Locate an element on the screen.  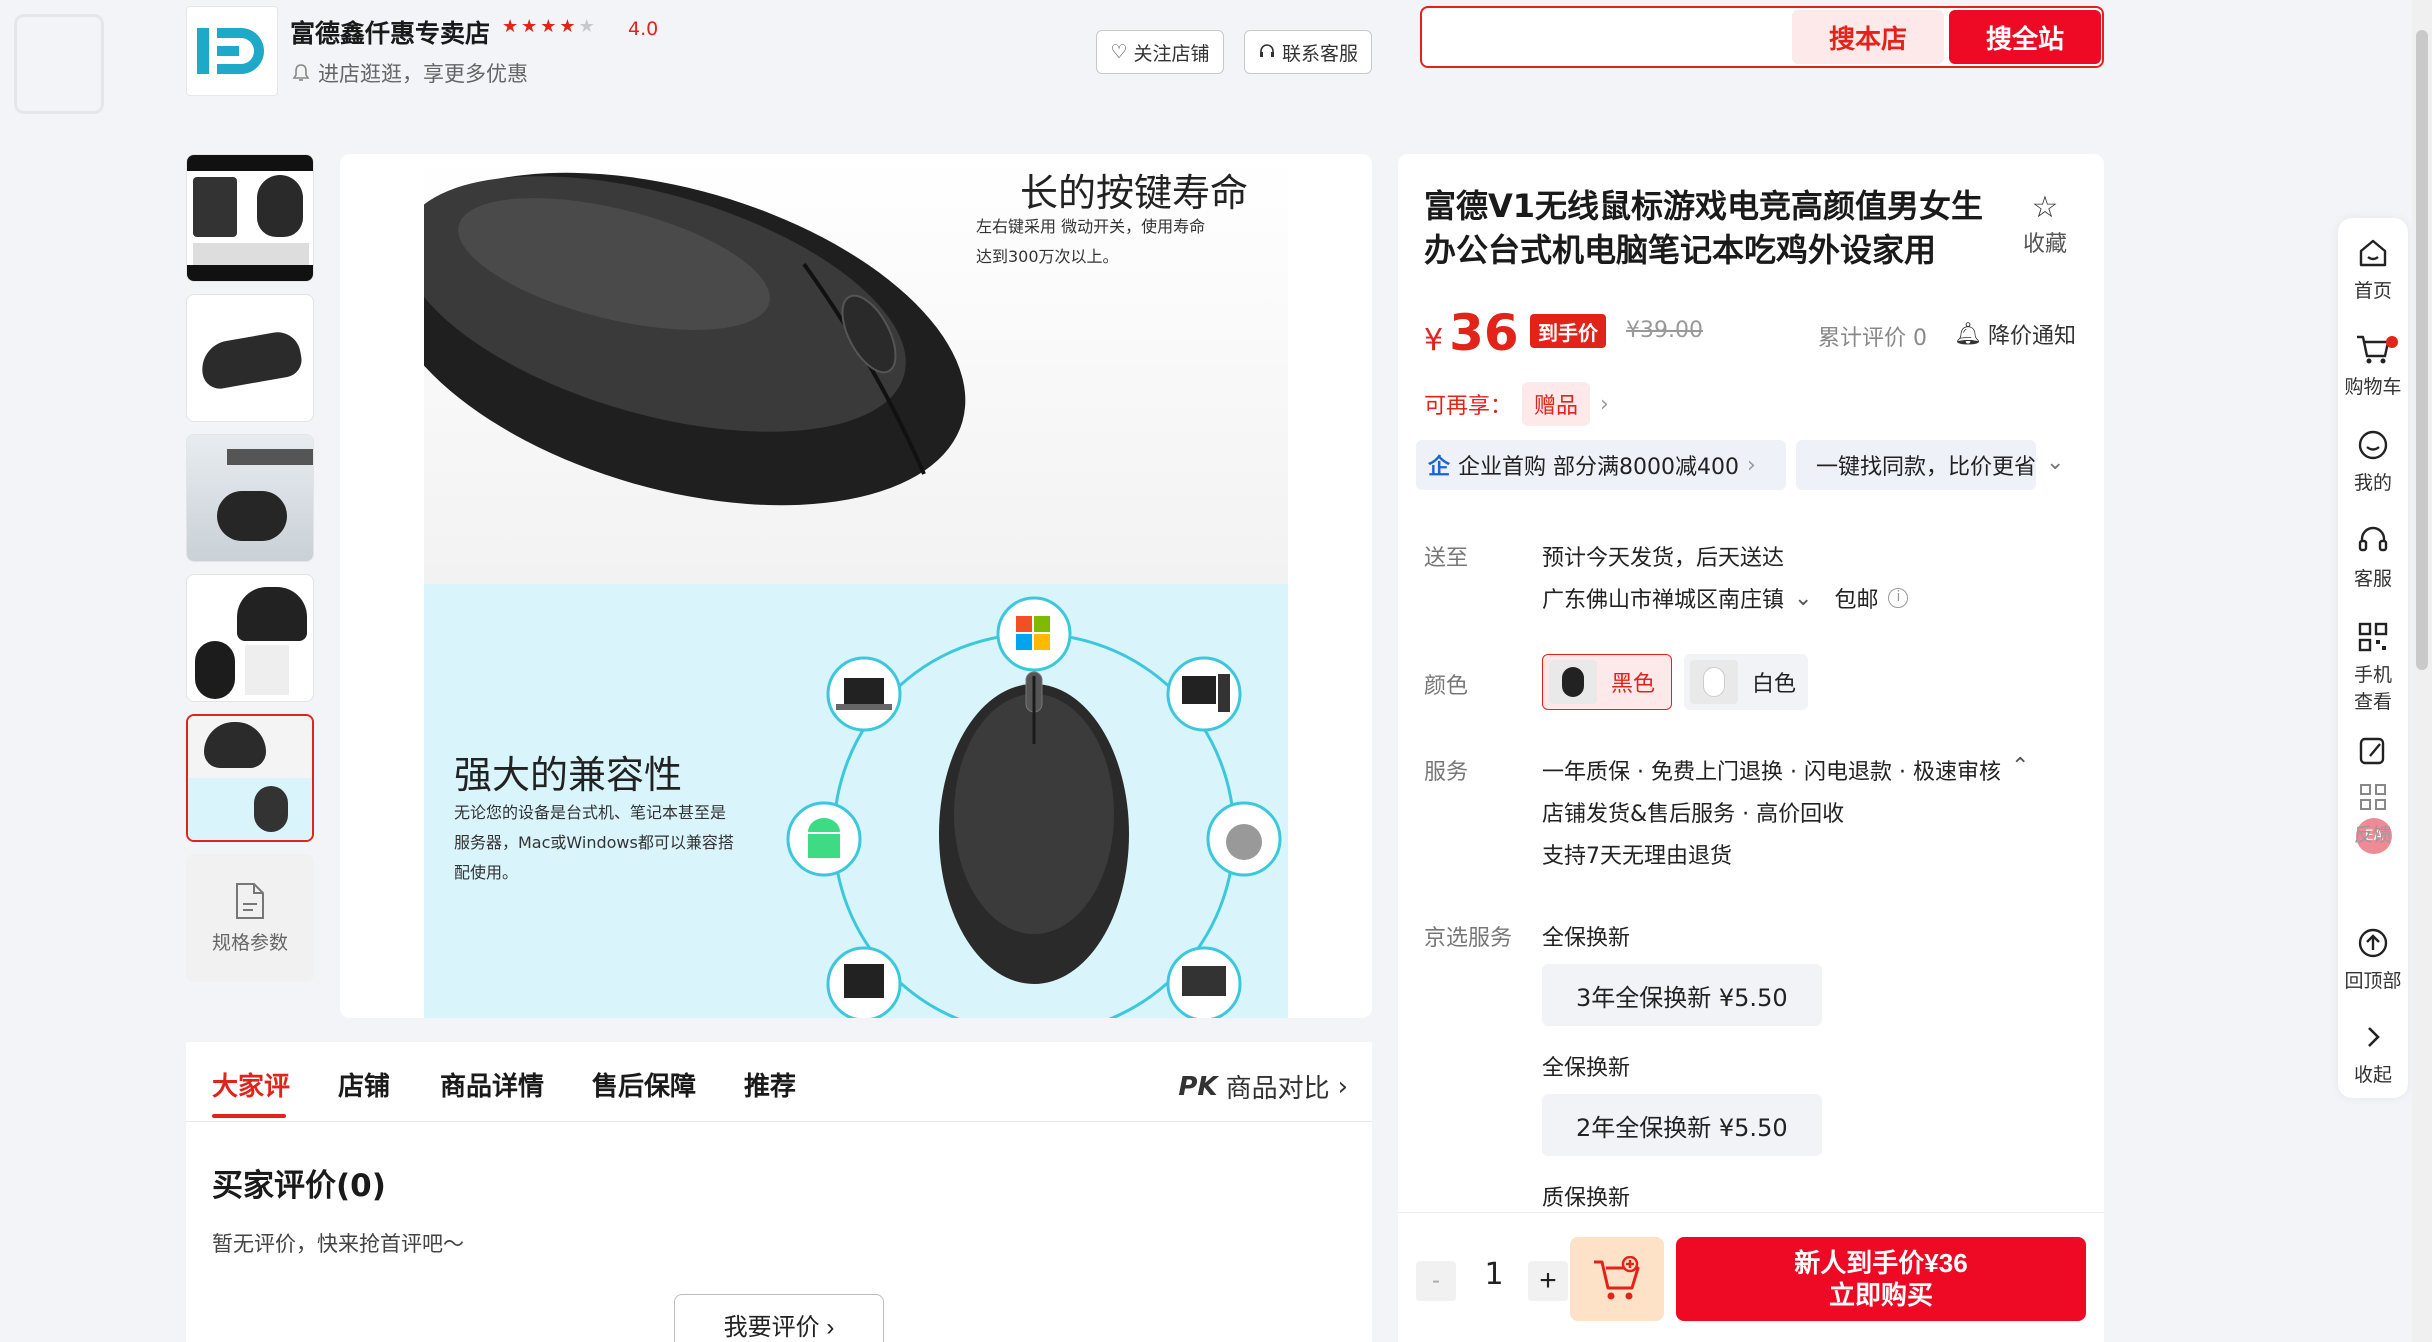
jx-service-label: 京选服务 is located at coordinates (1468, 938).